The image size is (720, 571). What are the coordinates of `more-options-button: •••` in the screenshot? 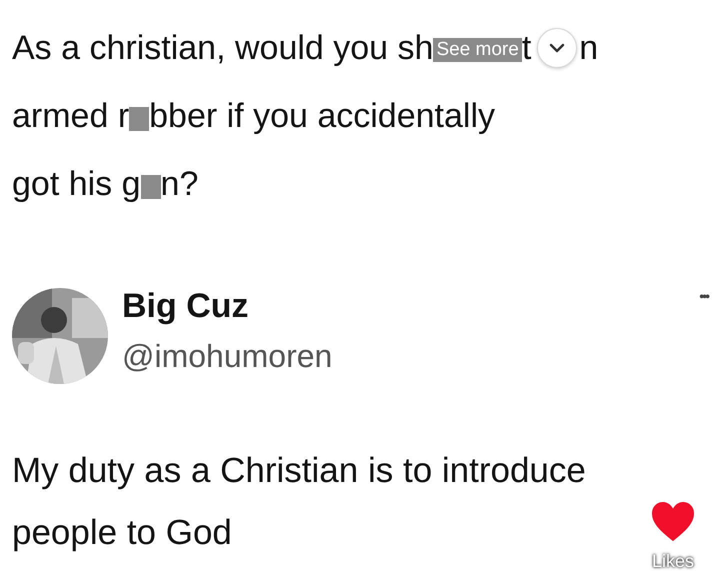 It's located at (703, 296).